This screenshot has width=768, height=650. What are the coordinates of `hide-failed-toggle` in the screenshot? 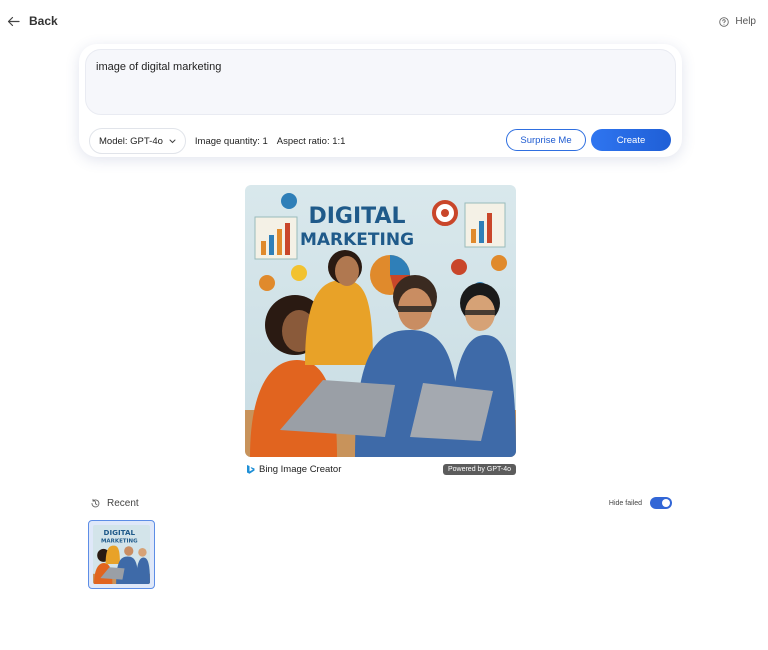 It's located at (661, 503).